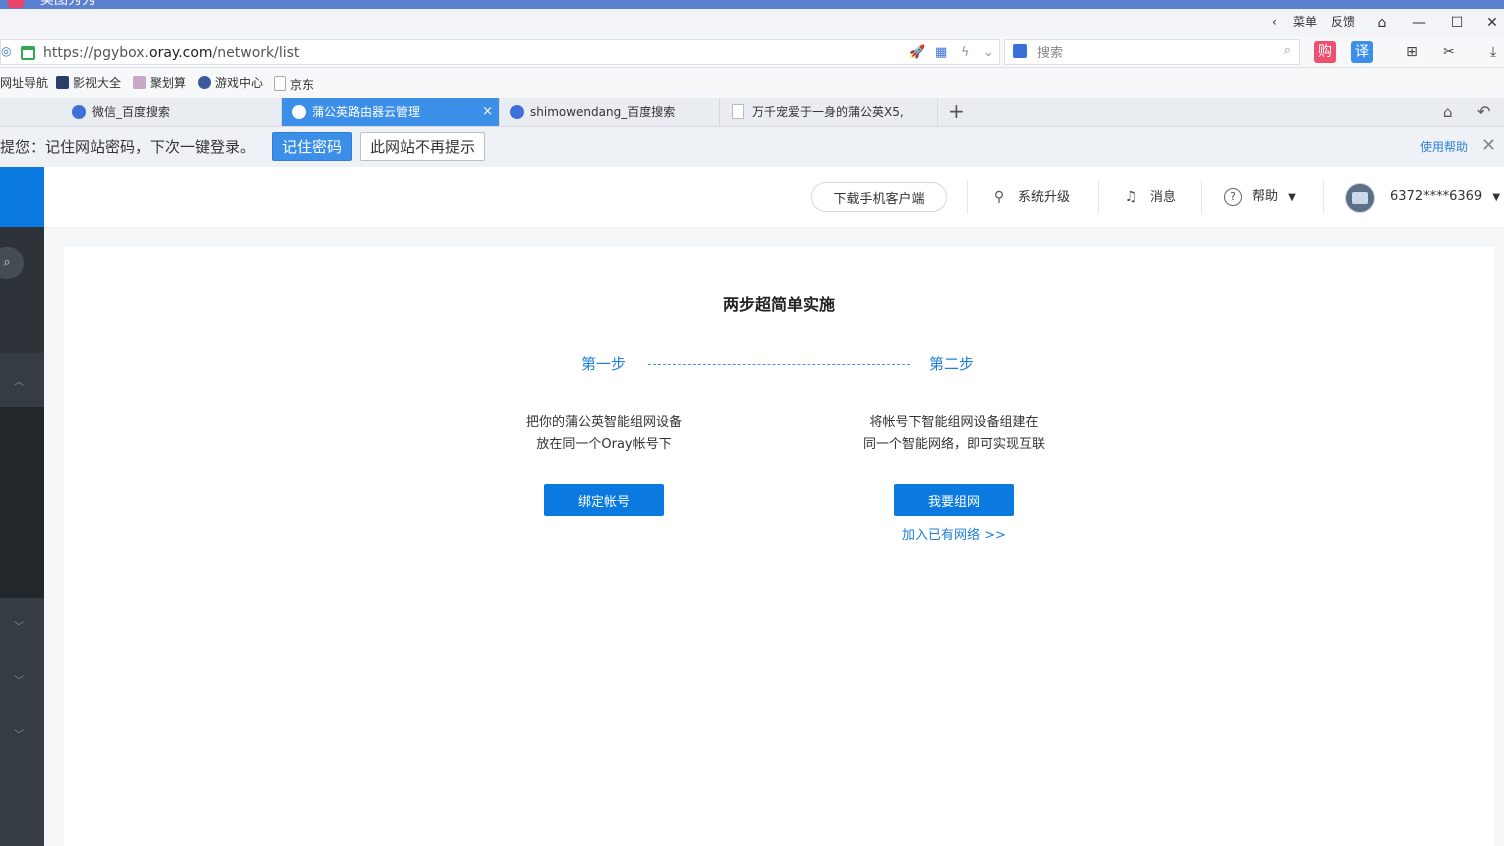 This screenshot has width=1504, height=846. Describe the element at coordinates (917, 52) in the screenshot. I see `rocket-icon: 🚀` at that location.